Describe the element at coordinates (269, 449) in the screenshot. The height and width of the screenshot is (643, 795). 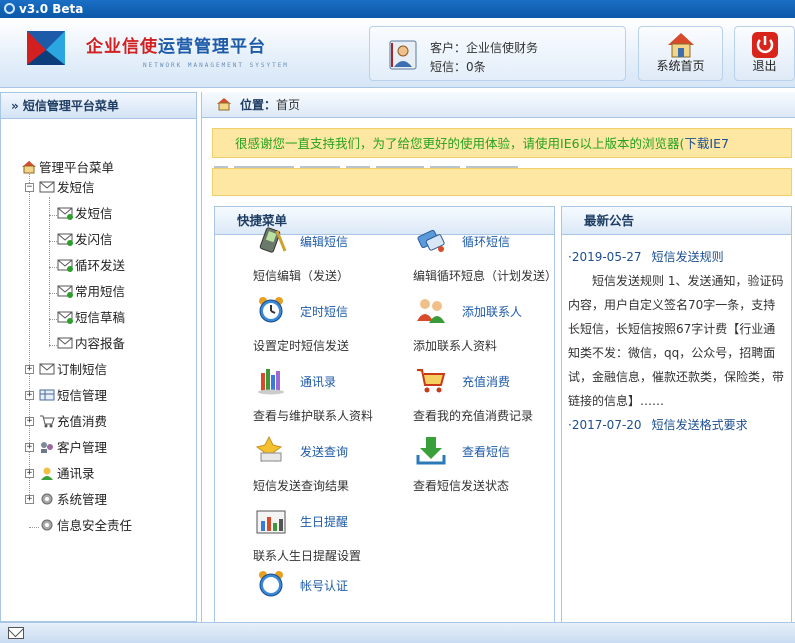
I see `send-query-icon` at that location.